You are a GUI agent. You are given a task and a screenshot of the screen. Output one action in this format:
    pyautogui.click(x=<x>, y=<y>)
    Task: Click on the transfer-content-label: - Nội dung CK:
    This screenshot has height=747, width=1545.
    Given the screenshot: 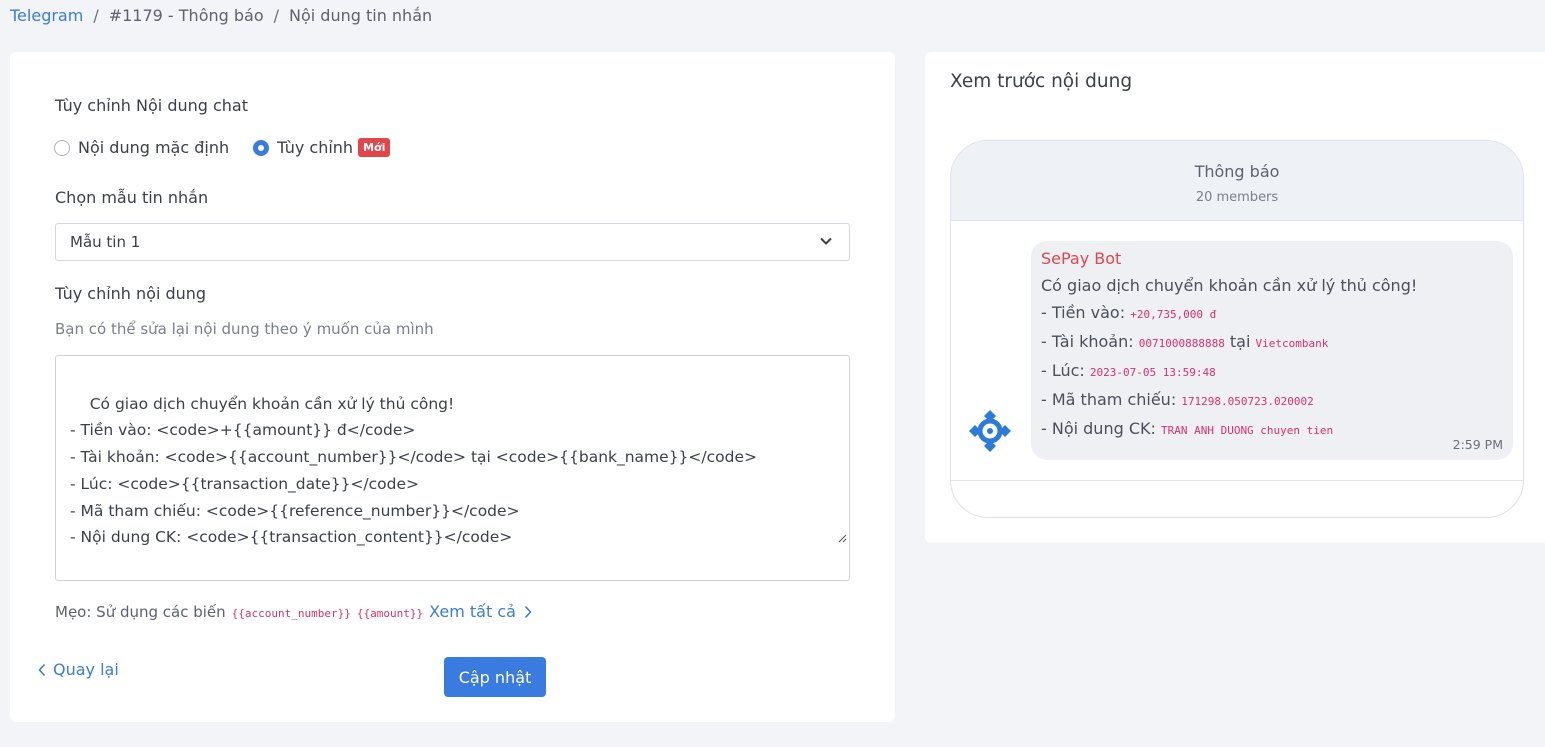 What is the action you would take?
    pyautogui.click(x=1101, y=428)
    